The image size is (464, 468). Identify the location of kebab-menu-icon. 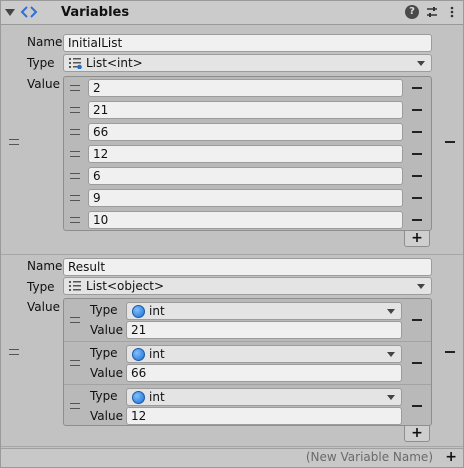
(452, 12).